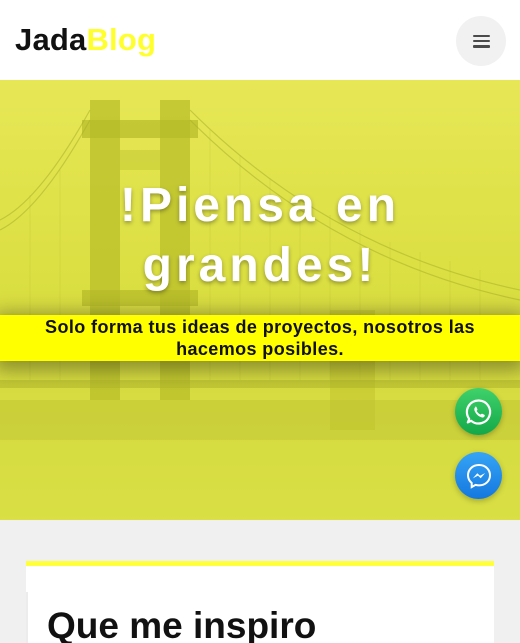 This screenshot has height=643, width=520. What do you see at coordinates (182, 624) in the screenshot?
I see `section-title: Que me inspiro` at bounding box center [182, 624].